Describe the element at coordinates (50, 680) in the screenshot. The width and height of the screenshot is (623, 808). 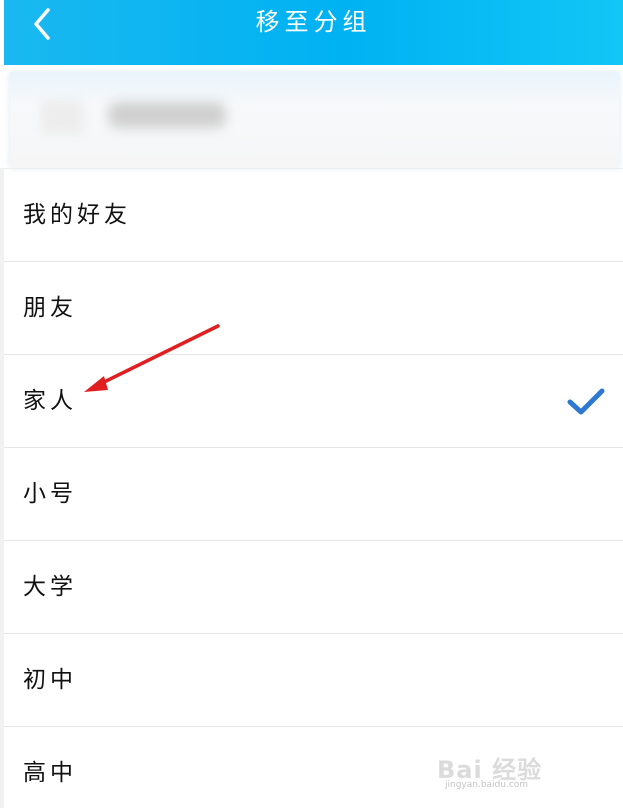
I see `group-label: 初中` at that location.